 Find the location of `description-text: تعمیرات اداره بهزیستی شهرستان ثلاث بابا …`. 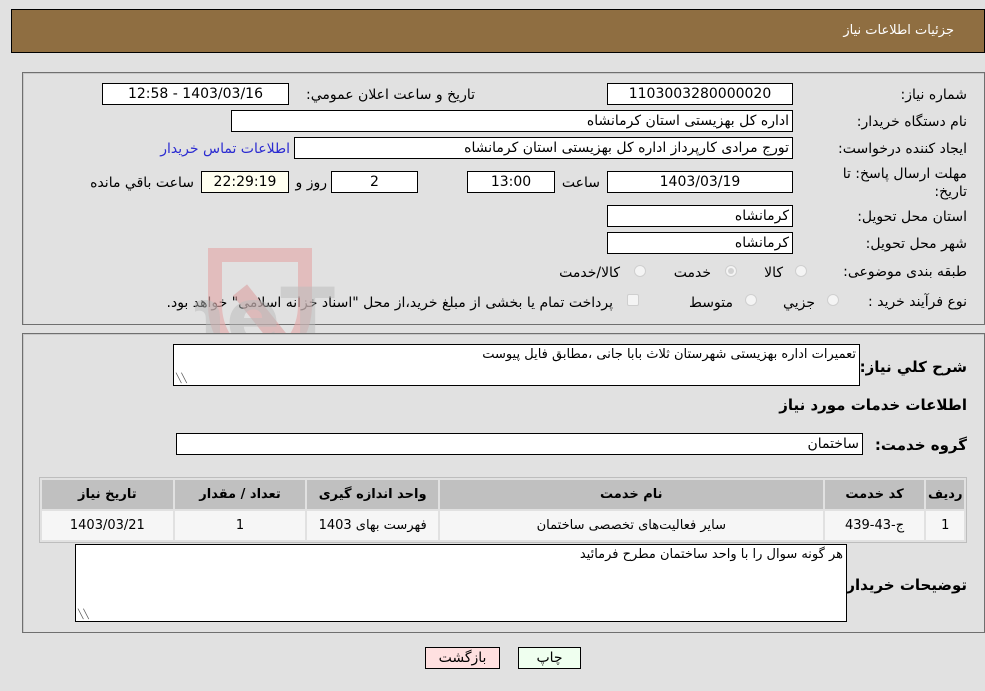

description-text: تعمیرات اداره بهزیستی شهرستان ثلاث بابا … is located at coordinates (669, 354).